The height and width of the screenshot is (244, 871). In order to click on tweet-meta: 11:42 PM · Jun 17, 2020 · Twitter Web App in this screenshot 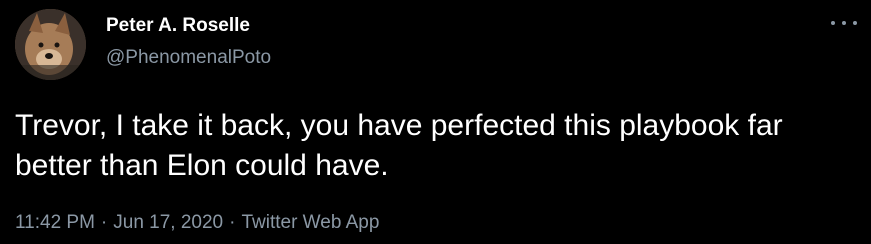, I will do `click(197, 223)`.